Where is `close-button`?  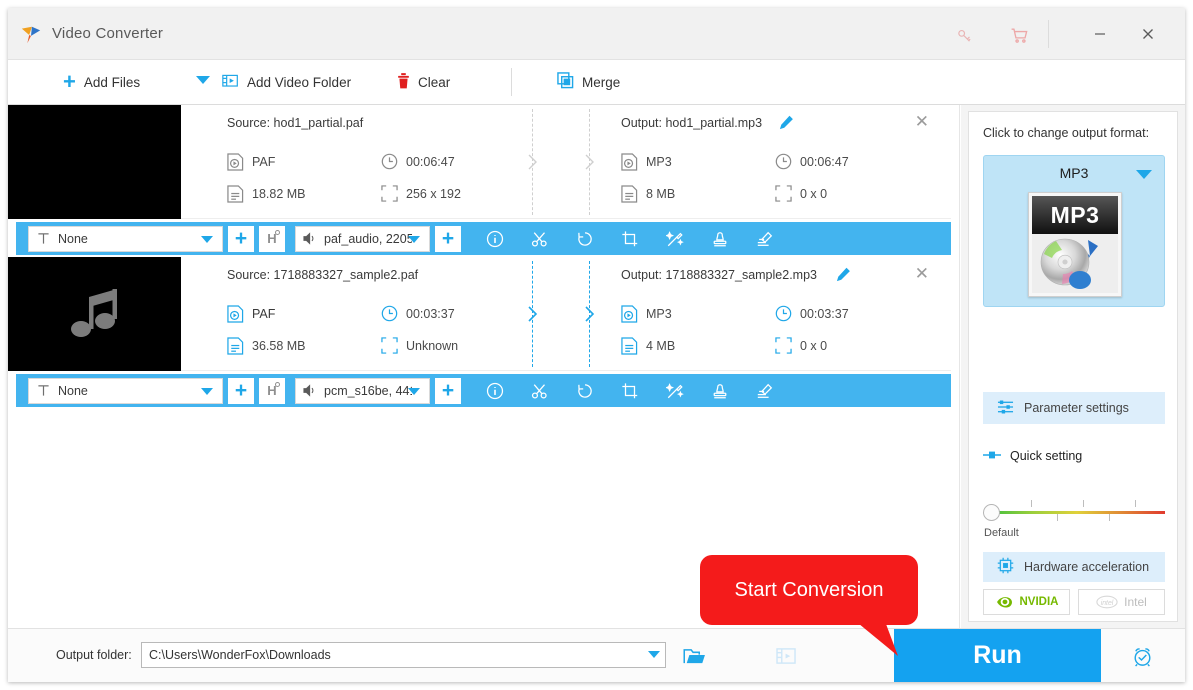 close-button is located at coordinates (1148, 34).